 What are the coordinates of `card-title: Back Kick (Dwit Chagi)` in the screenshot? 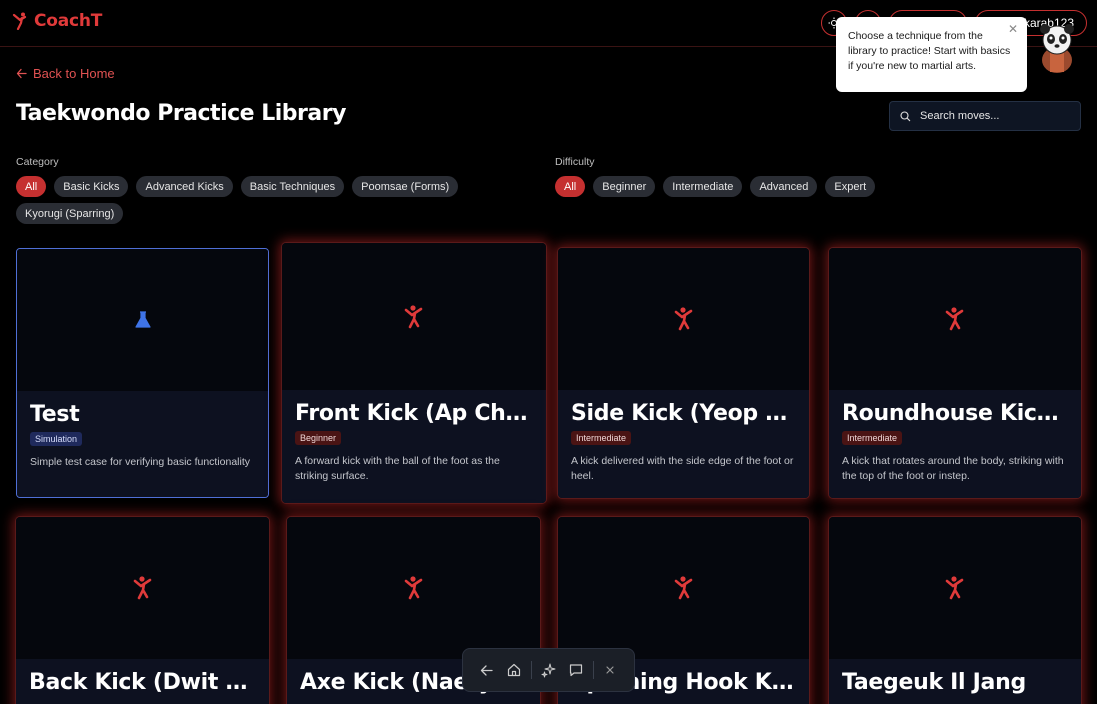 It's located at (142, 682).